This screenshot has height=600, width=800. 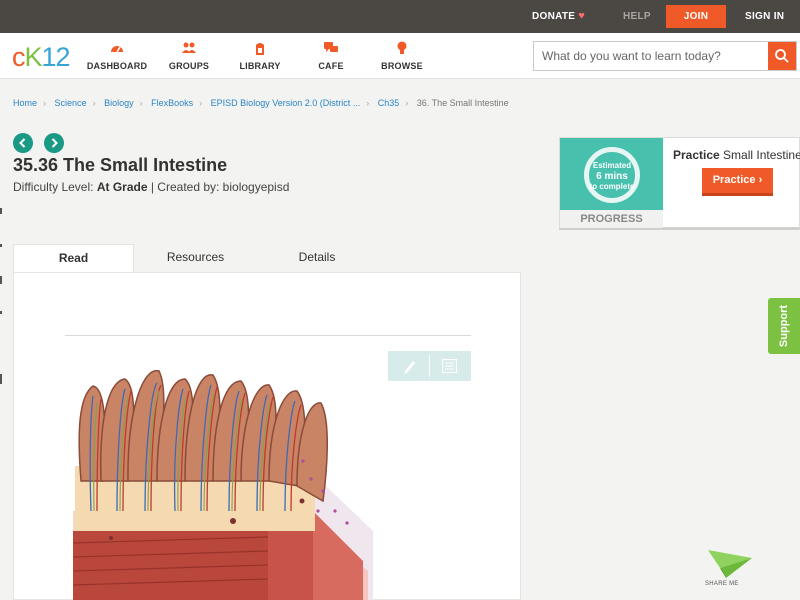 I want to click on breadcrumb-chapter: Ch35, so click(x=389, y=103).